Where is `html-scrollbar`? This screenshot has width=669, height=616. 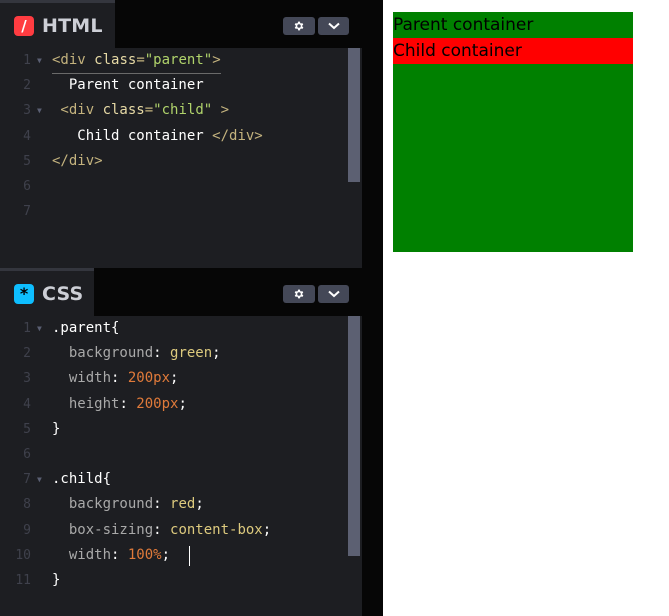
html-scrollbar is located at coordinates (354, 115).